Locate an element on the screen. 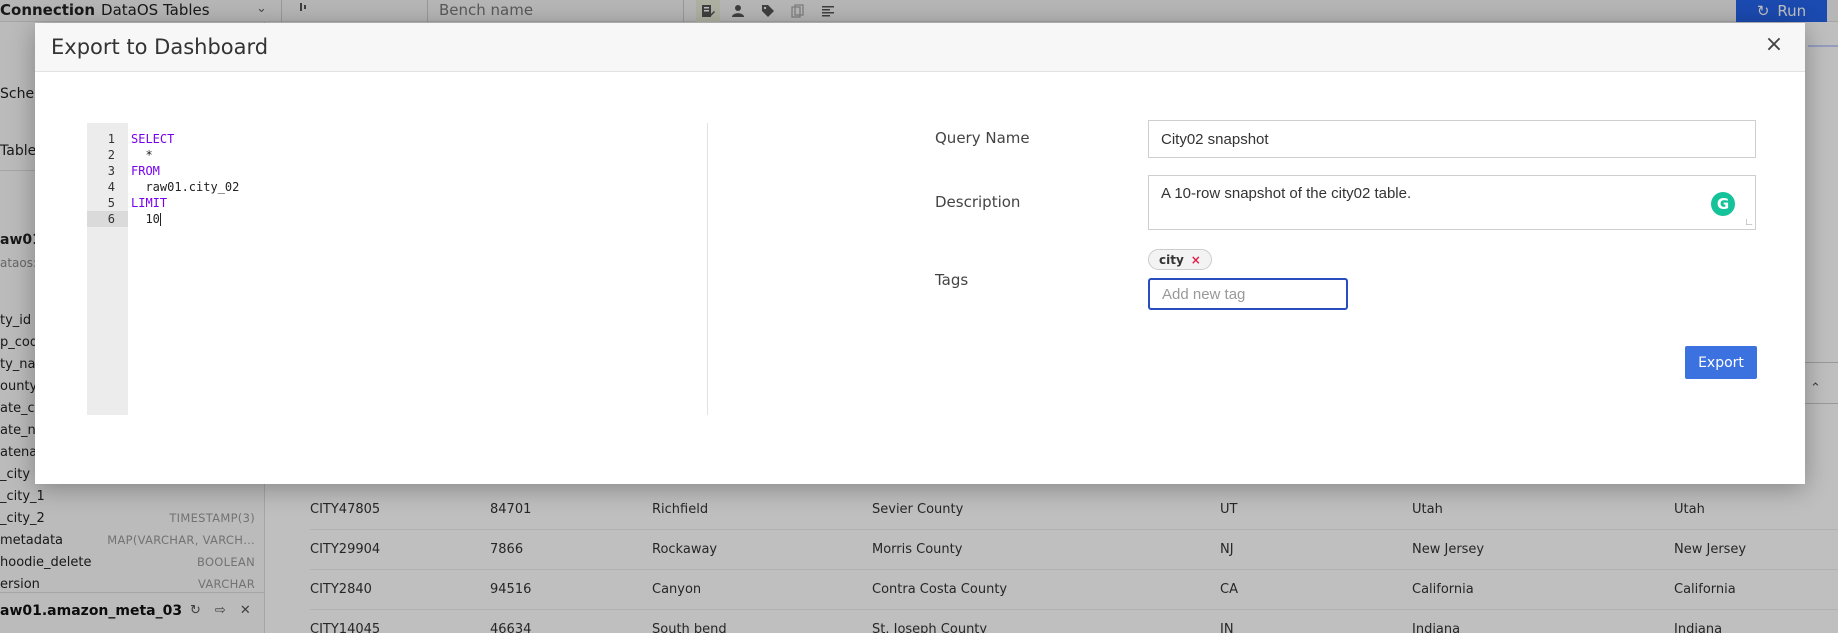  remove-tag-icon: × is located at coordinates (1196, 260).